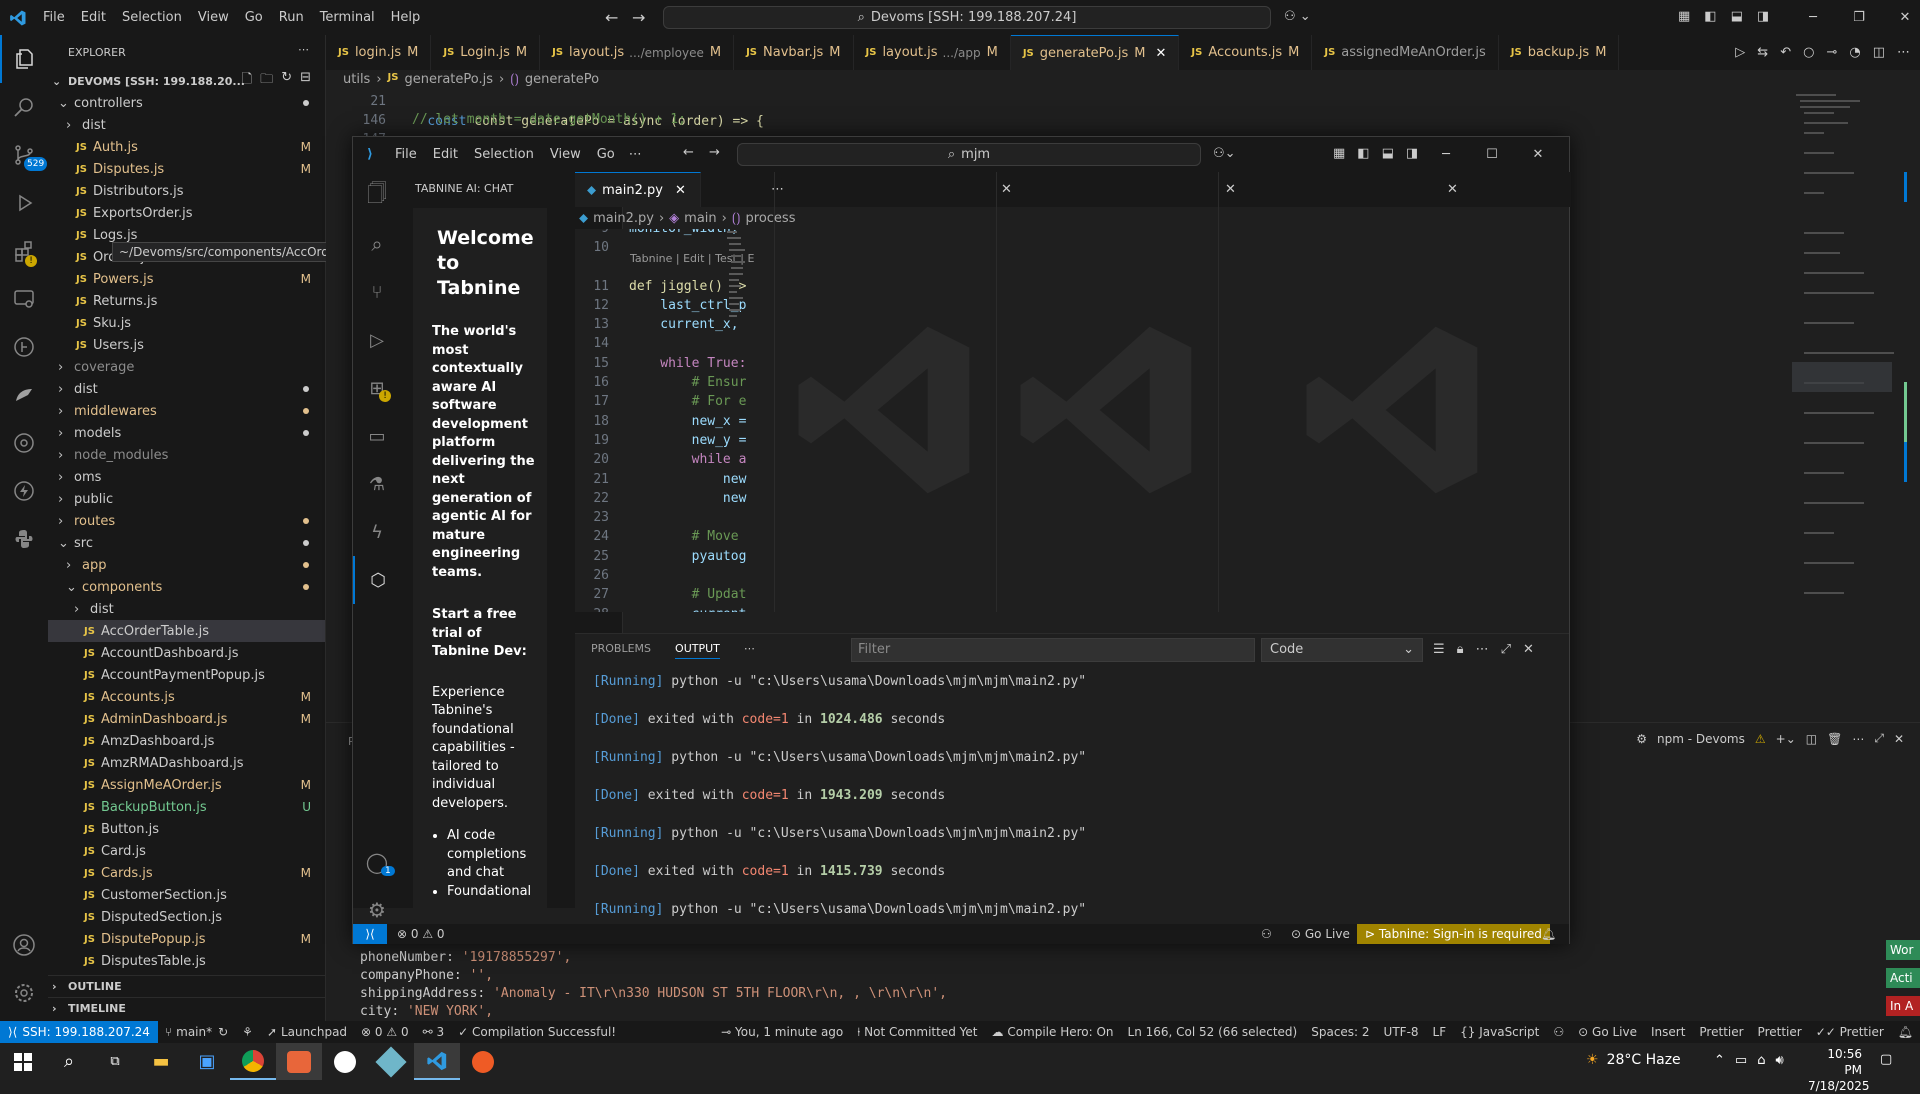 This screenshot has width=1920, height=1094. Describe the element at coordinates (1453, 934) in the screenshot. I see `tabnine-status: ⊳ Tabnine: Sign-in is required` at that location.